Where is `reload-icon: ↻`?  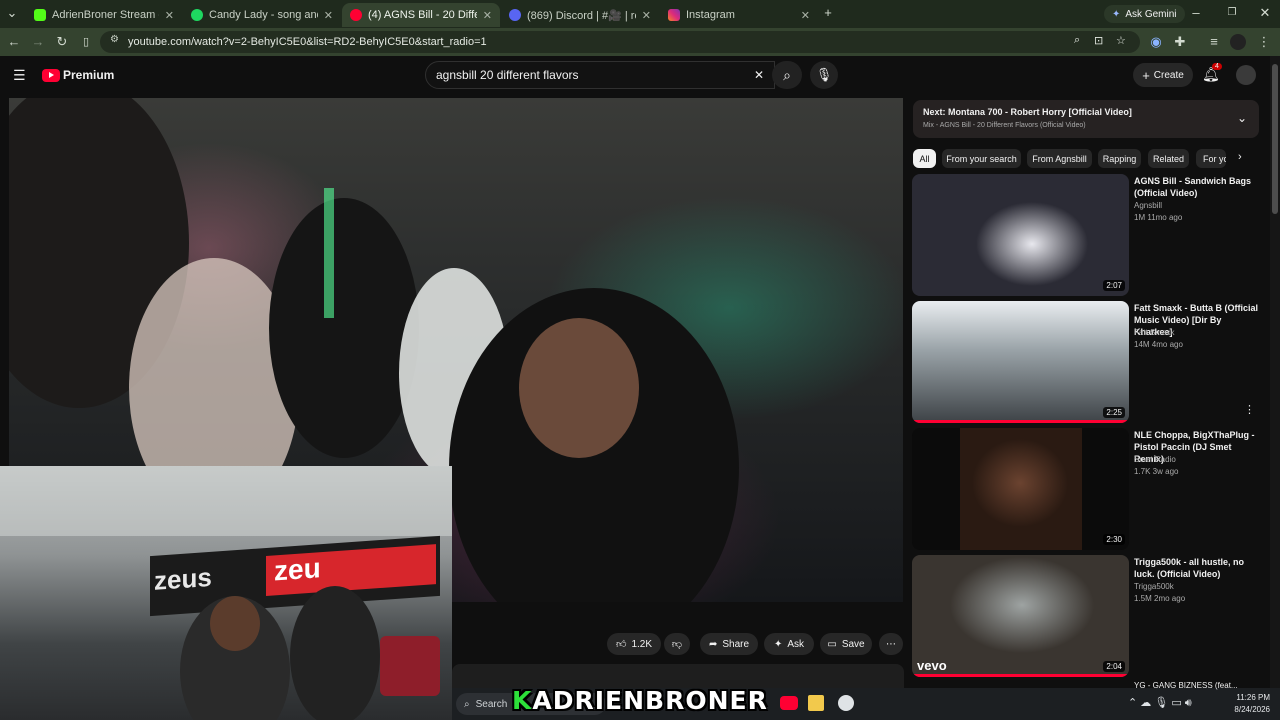
reload-icon: ↻ is located at coordinates (62, 42).